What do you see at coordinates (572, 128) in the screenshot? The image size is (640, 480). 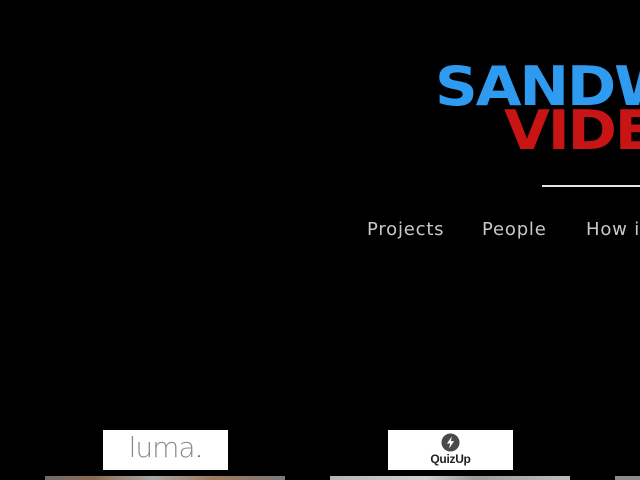 I see `logo-line-video: VIDEO` at bounding box center [572, 128].